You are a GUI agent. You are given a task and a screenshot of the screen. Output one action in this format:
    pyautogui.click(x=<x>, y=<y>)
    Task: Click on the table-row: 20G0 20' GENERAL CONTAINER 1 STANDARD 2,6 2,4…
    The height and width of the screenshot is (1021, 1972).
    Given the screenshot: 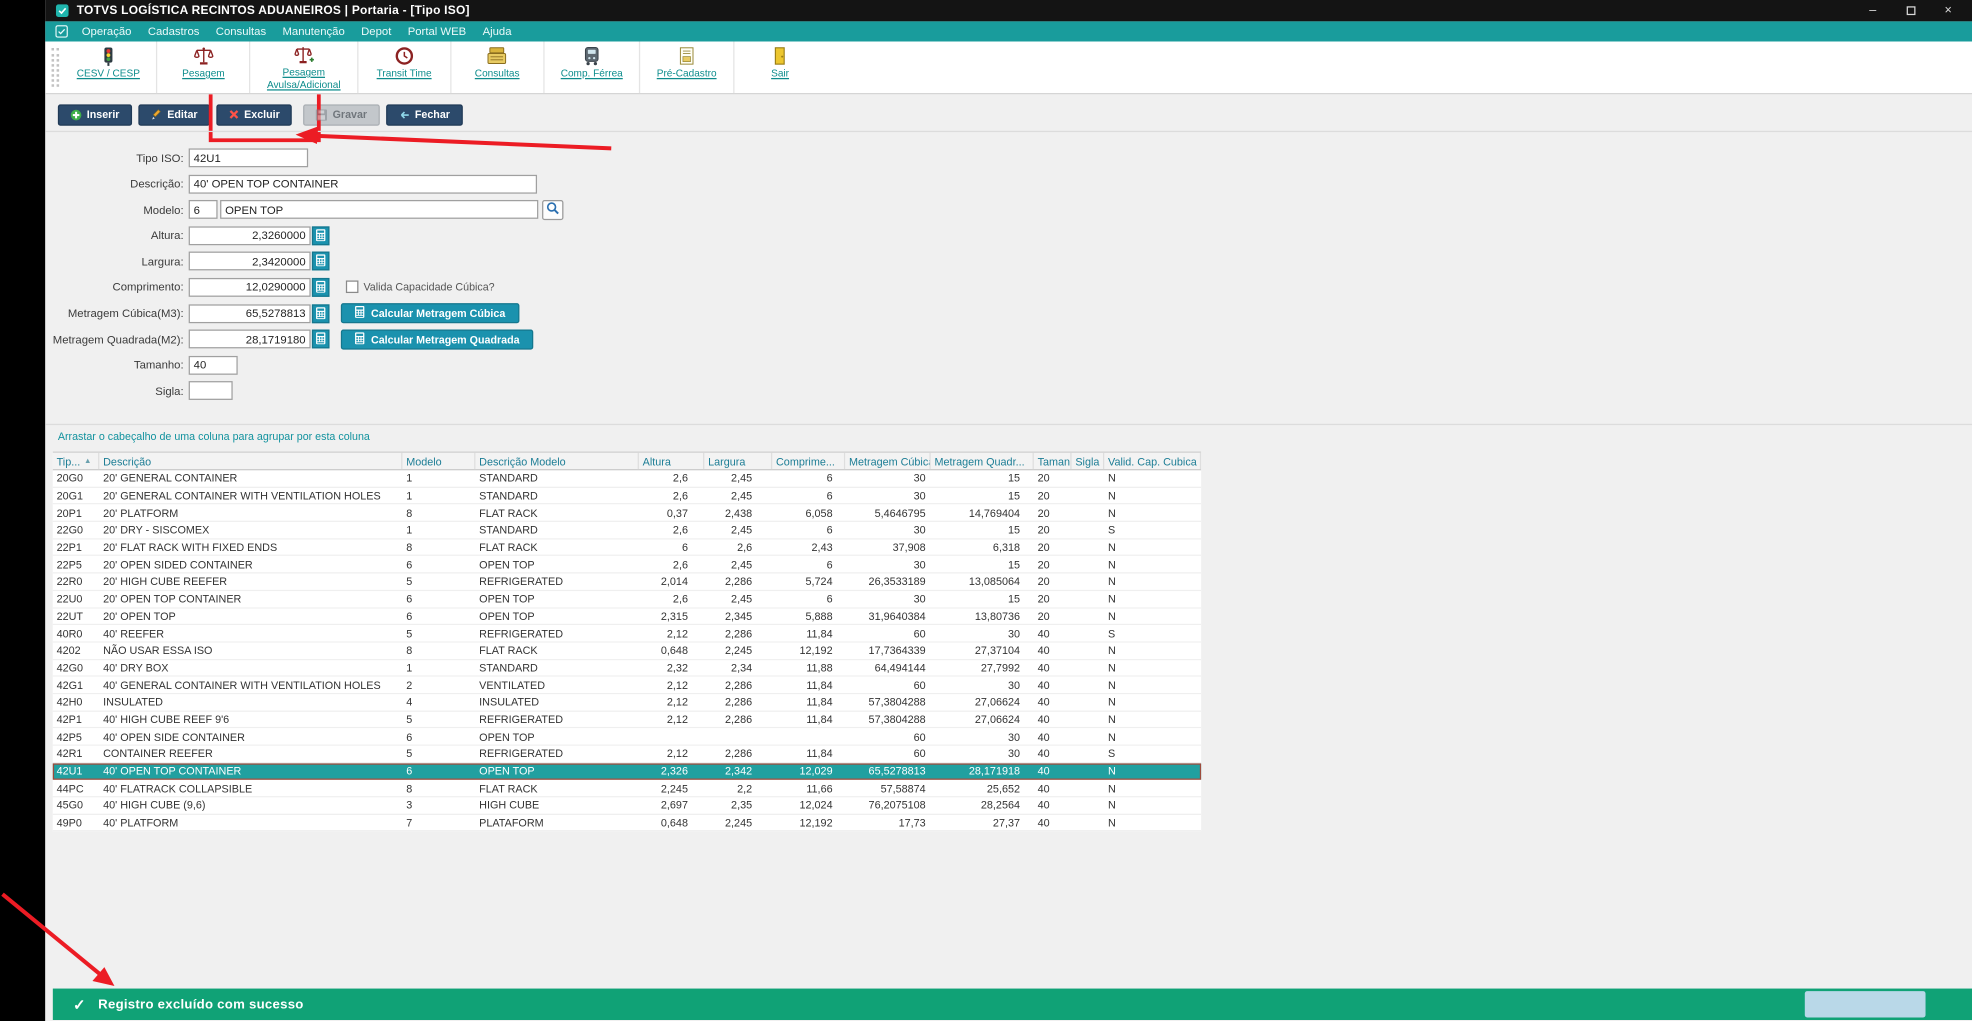 What is the action you would take?
    pyautogui.click(x=627, y=479)
    